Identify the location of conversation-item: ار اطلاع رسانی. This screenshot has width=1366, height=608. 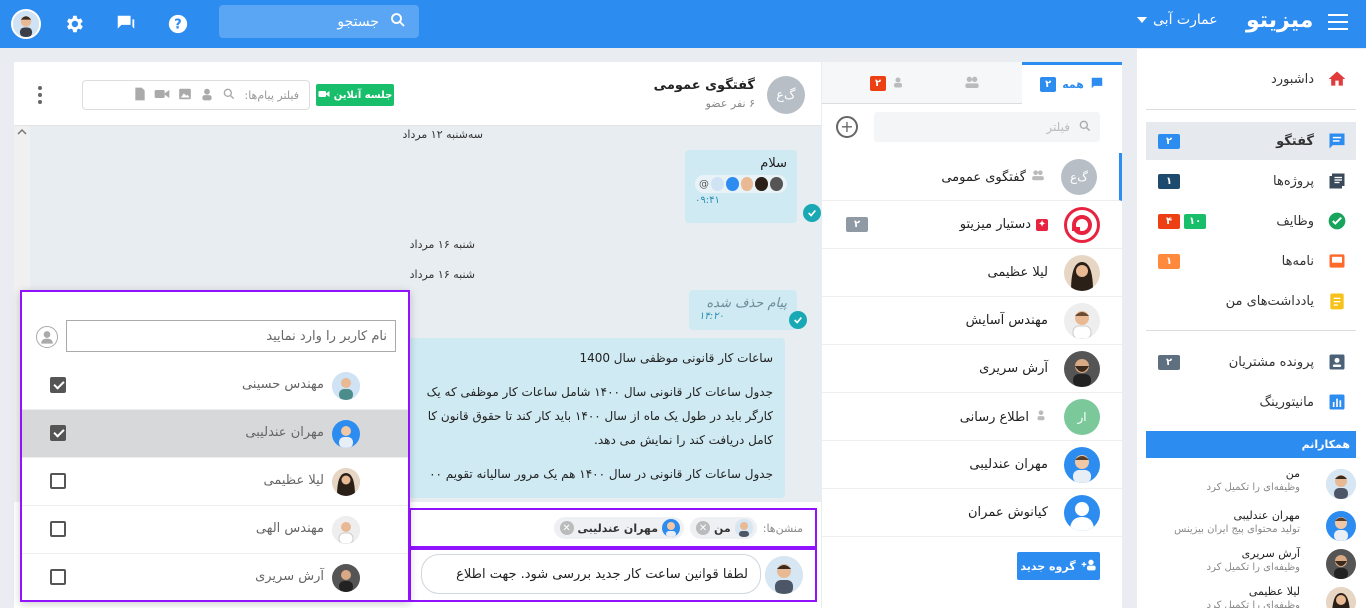
(972, 417).